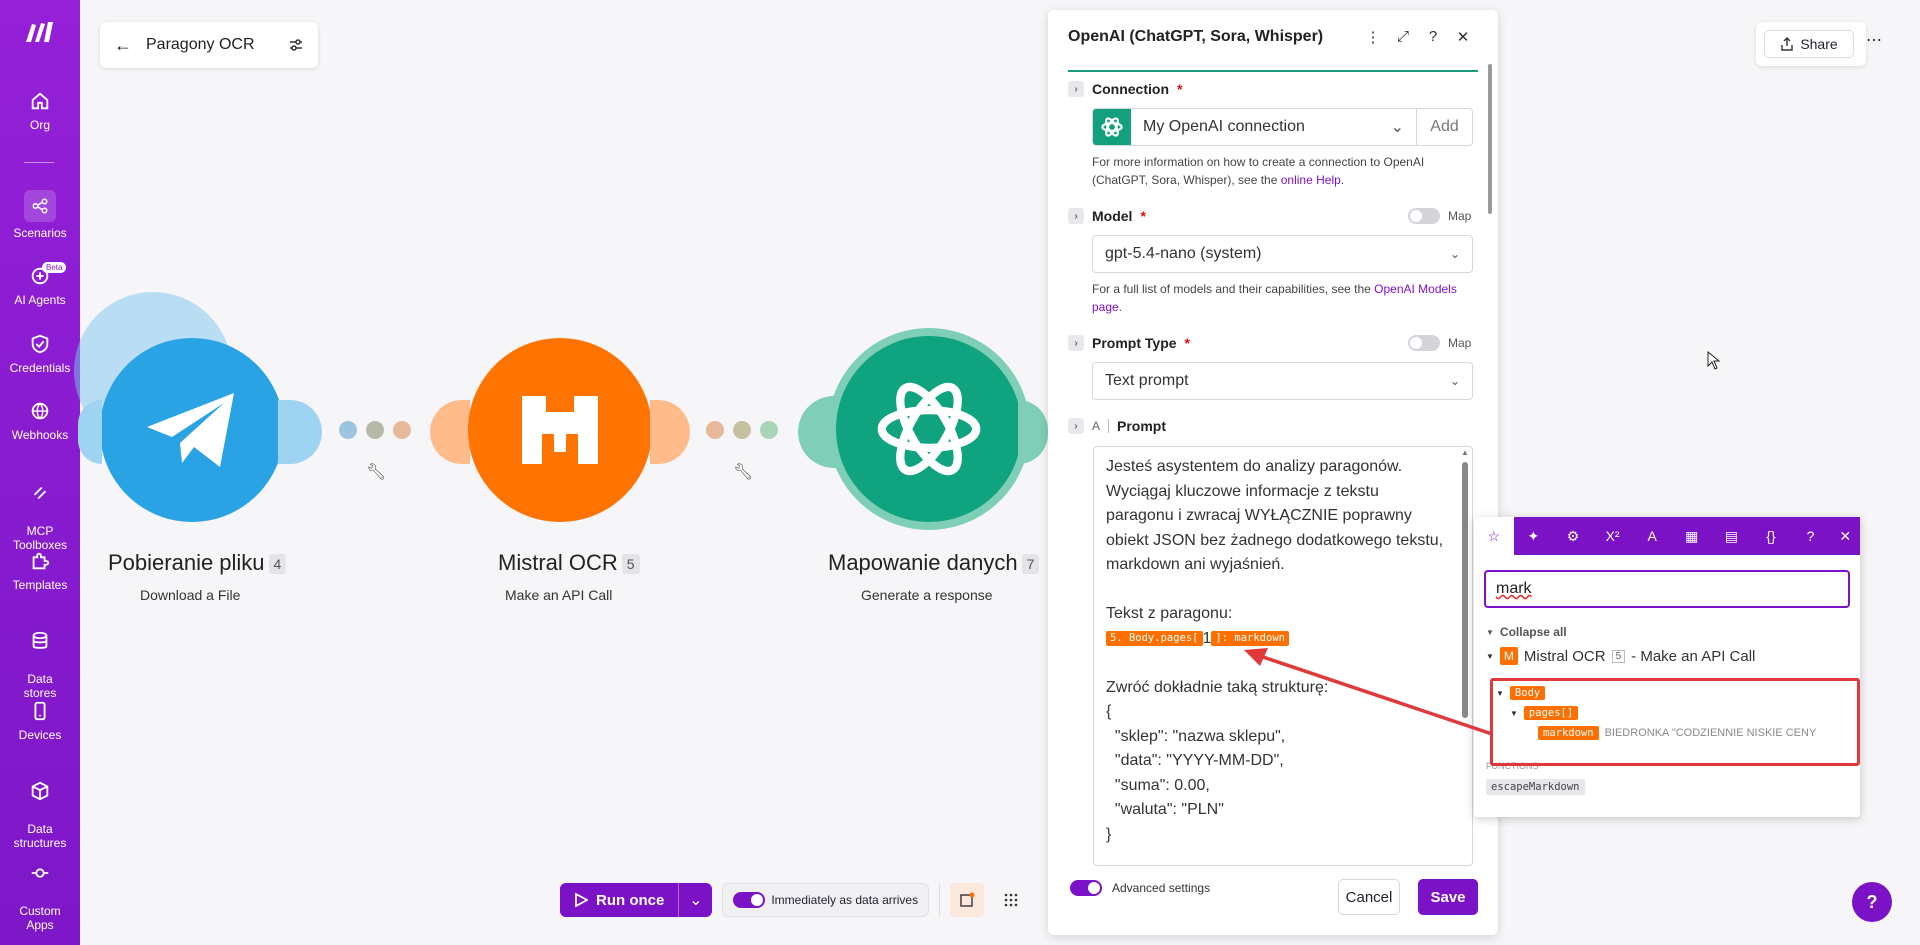  I want to click on ai-sparkle-icon: ✦, so click(1534, 536).